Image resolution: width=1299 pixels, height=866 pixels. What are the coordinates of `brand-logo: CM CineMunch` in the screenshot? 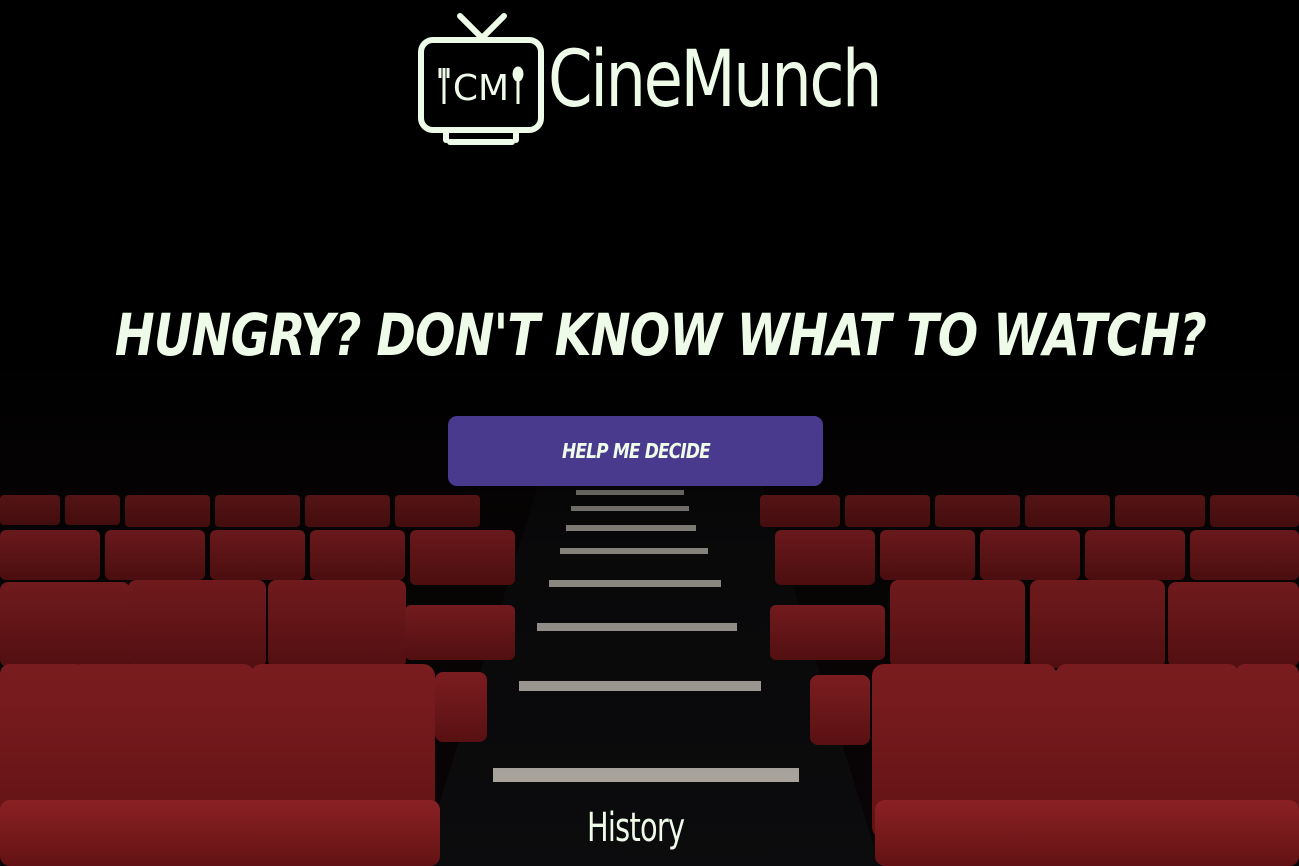 It's located at (650, 82).